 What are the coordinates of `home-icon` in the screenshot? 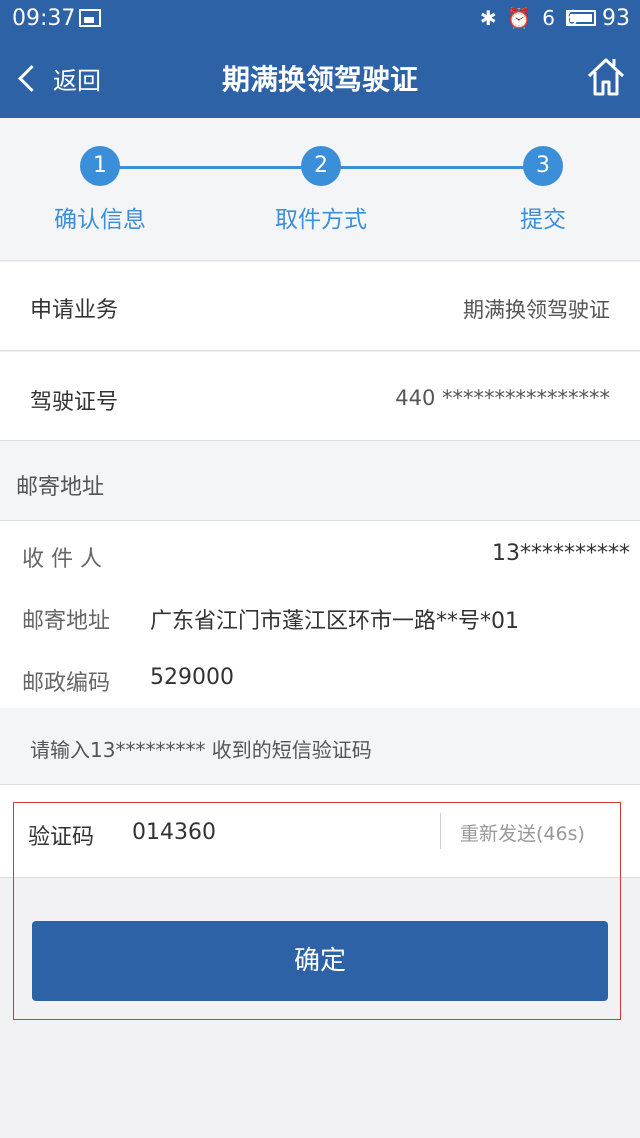 It's located at (606, 77).